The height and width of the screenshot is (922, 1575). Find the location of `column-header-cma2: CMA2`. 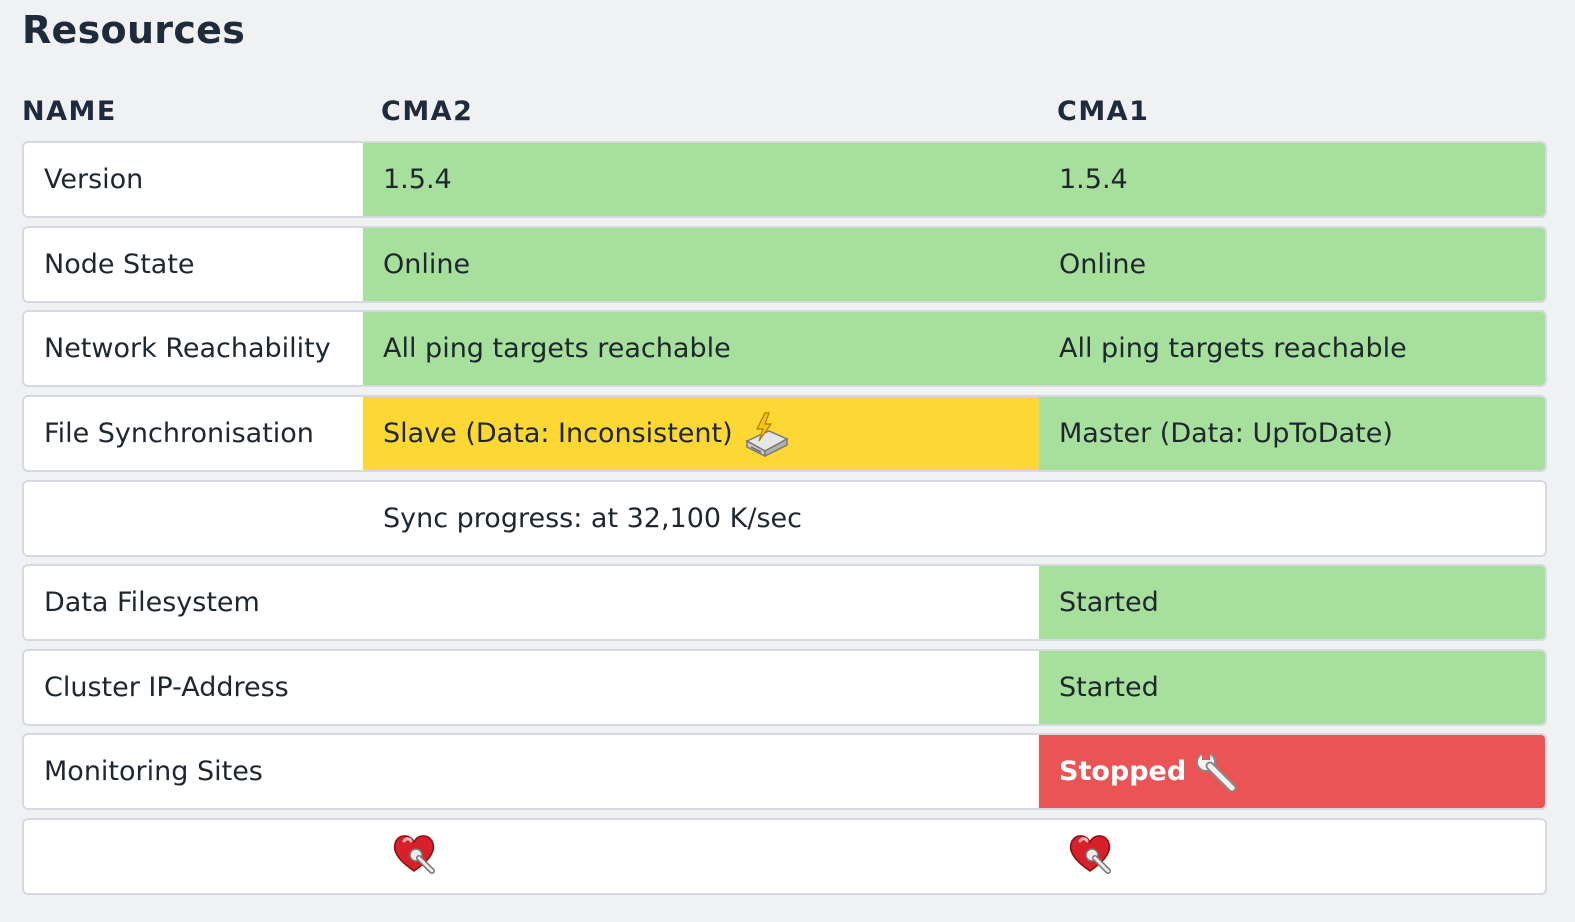

column-header-cma2: CMA2 is located at coordinates (427, 111).